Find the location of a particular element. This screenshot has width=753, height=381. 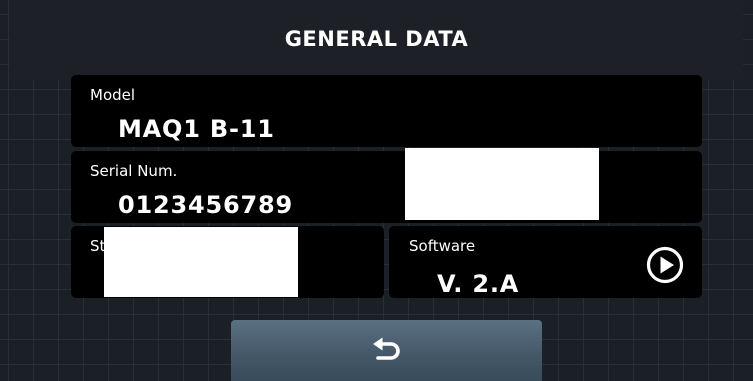

software-play-button is located at coordinates (665, 265).